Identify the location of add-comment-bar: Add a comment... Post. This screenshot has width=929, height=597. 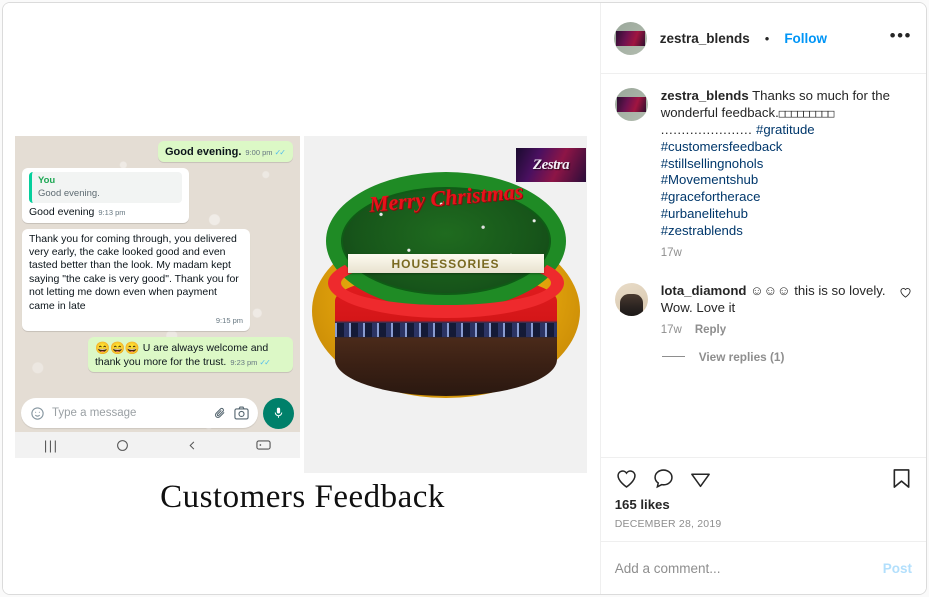
(763, 567).